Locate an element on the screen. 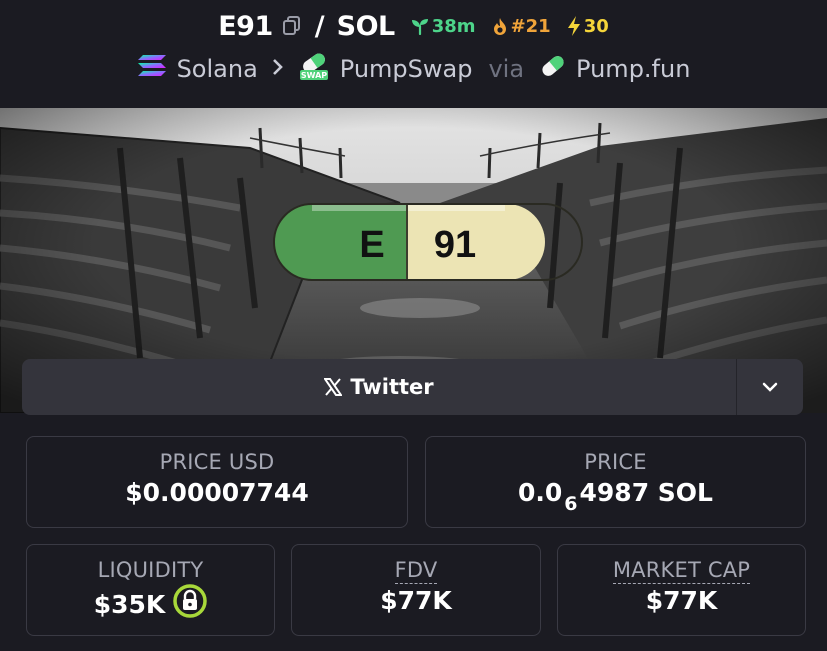  boost-count-text: 30 is located at coordinates (596, 26).